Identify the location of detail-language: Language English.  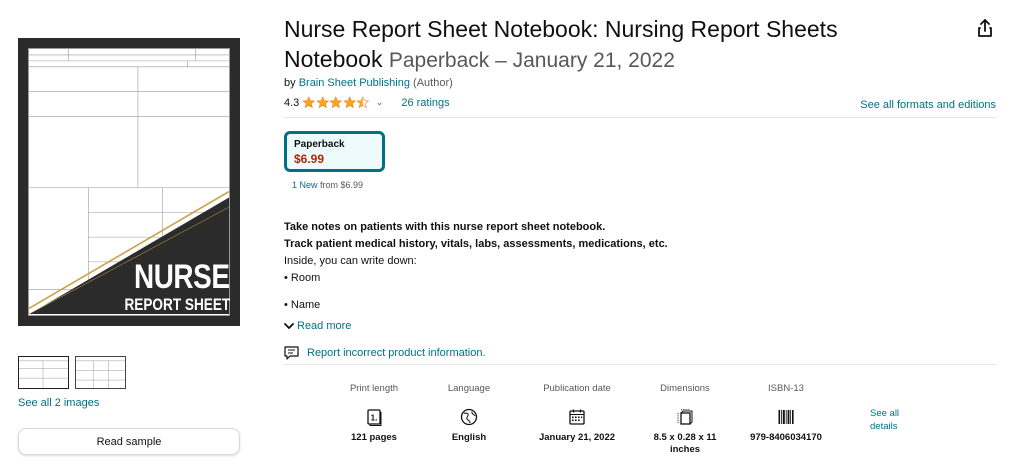
(469, 419).